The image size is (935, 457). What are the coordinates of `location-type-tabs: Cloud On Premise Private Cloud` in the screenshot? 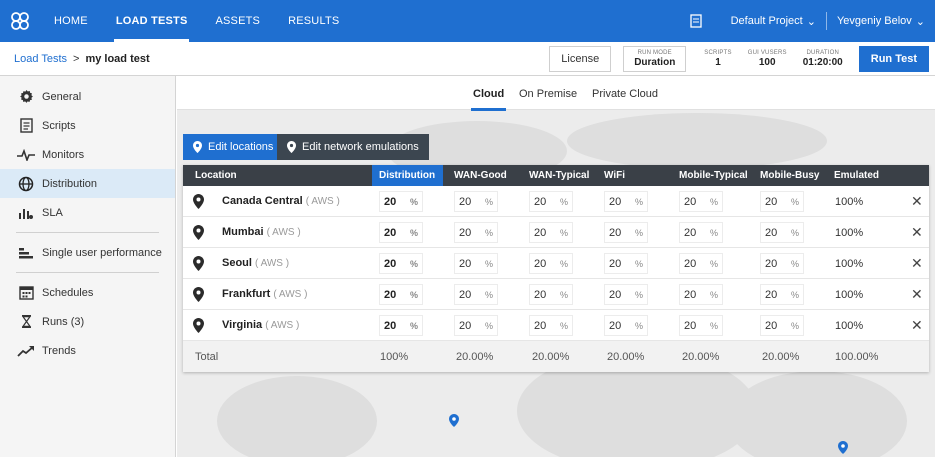 It's located at (556, 93).